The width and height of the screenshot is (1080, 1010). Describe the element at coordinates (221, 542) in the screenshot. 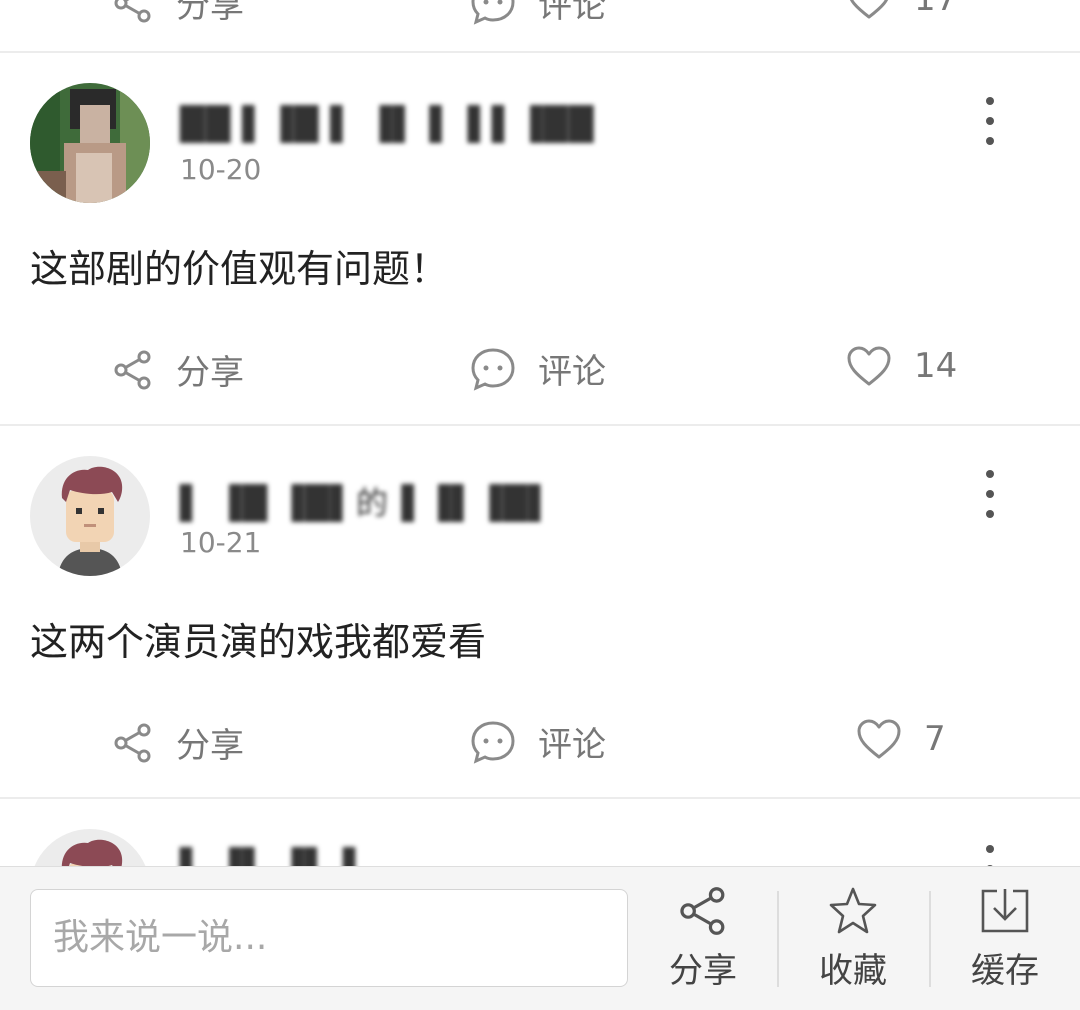

I see `post-date: 10-21` at that location.